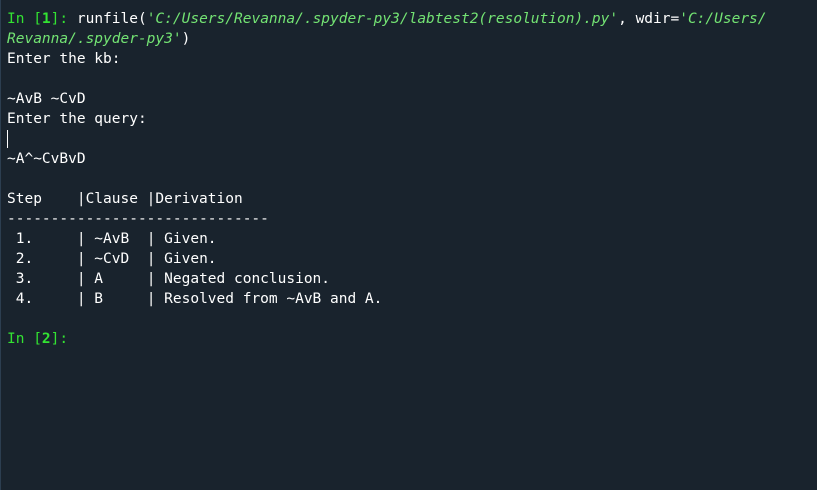 Image resolution: width=817 pixels, height=490 pixels. What do you see at coordinates (46, 19) in the screenshot?
I see `prompt-in-number: 1` at bounding box center [46, 19].